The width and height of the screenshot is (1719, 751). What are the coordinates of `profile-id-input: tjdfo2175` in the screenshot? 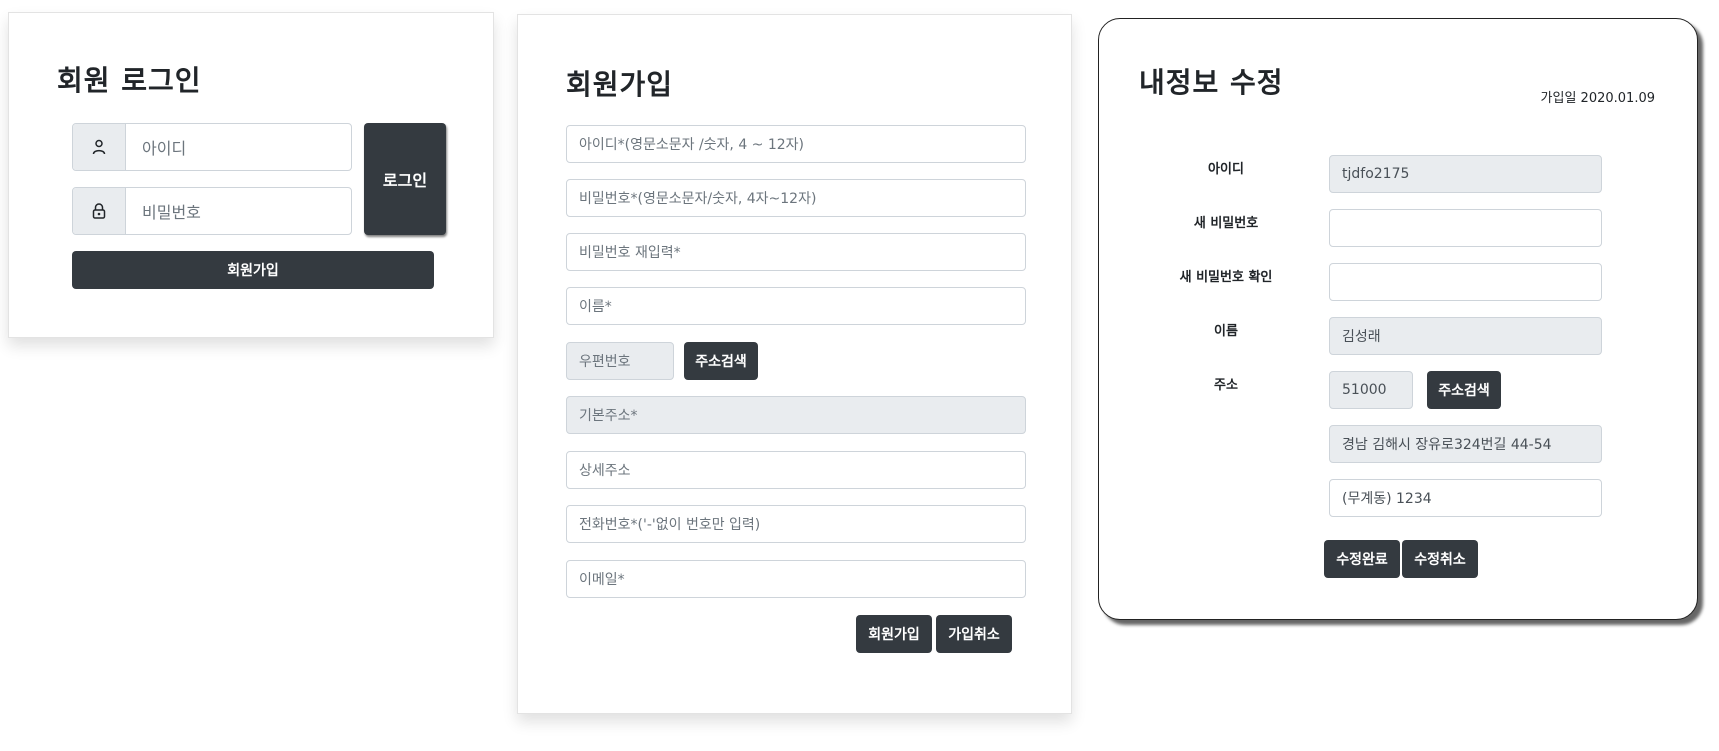 It's located at (1465, 174).